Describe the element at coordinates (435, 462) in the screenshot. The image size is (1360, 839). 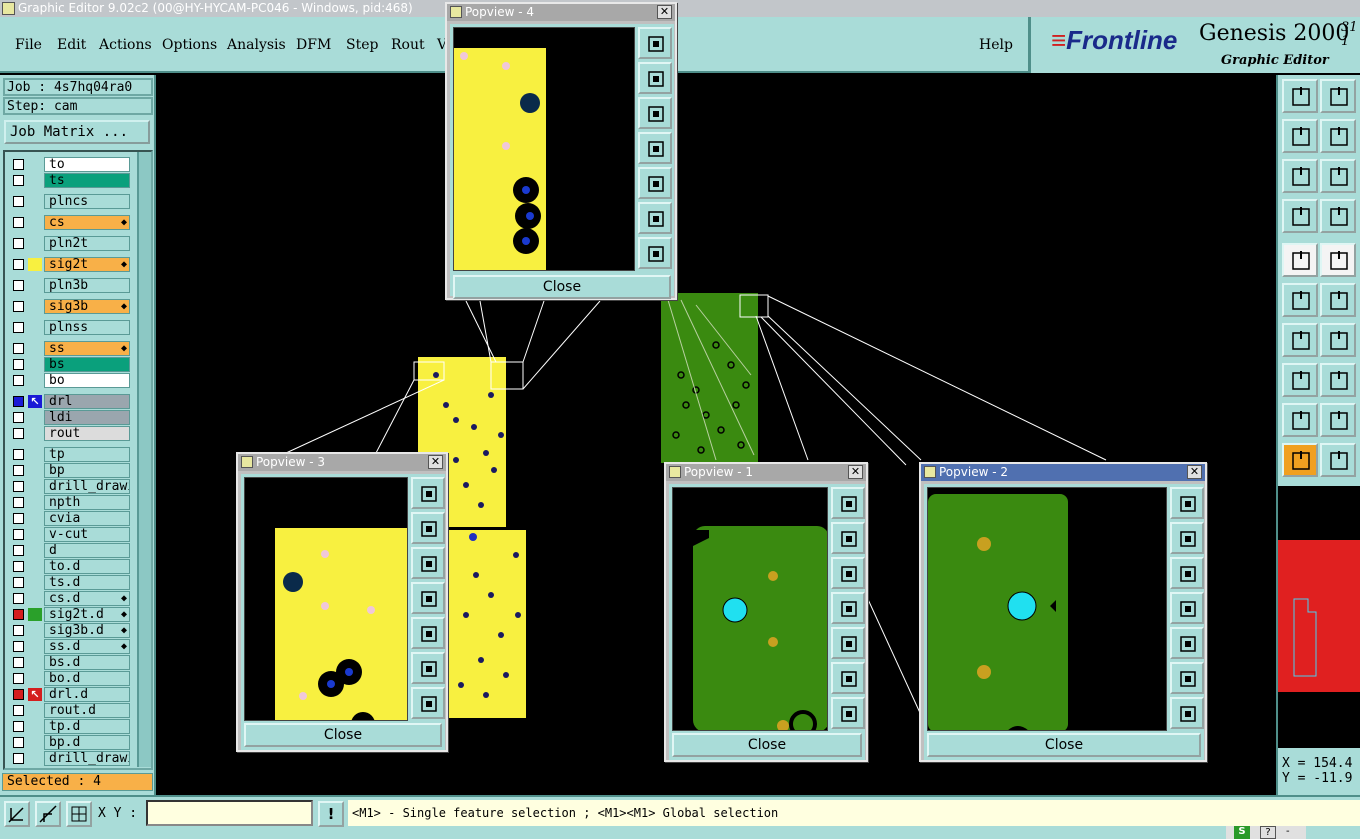
I see `popview-3-close-icon: ✕` at that location.